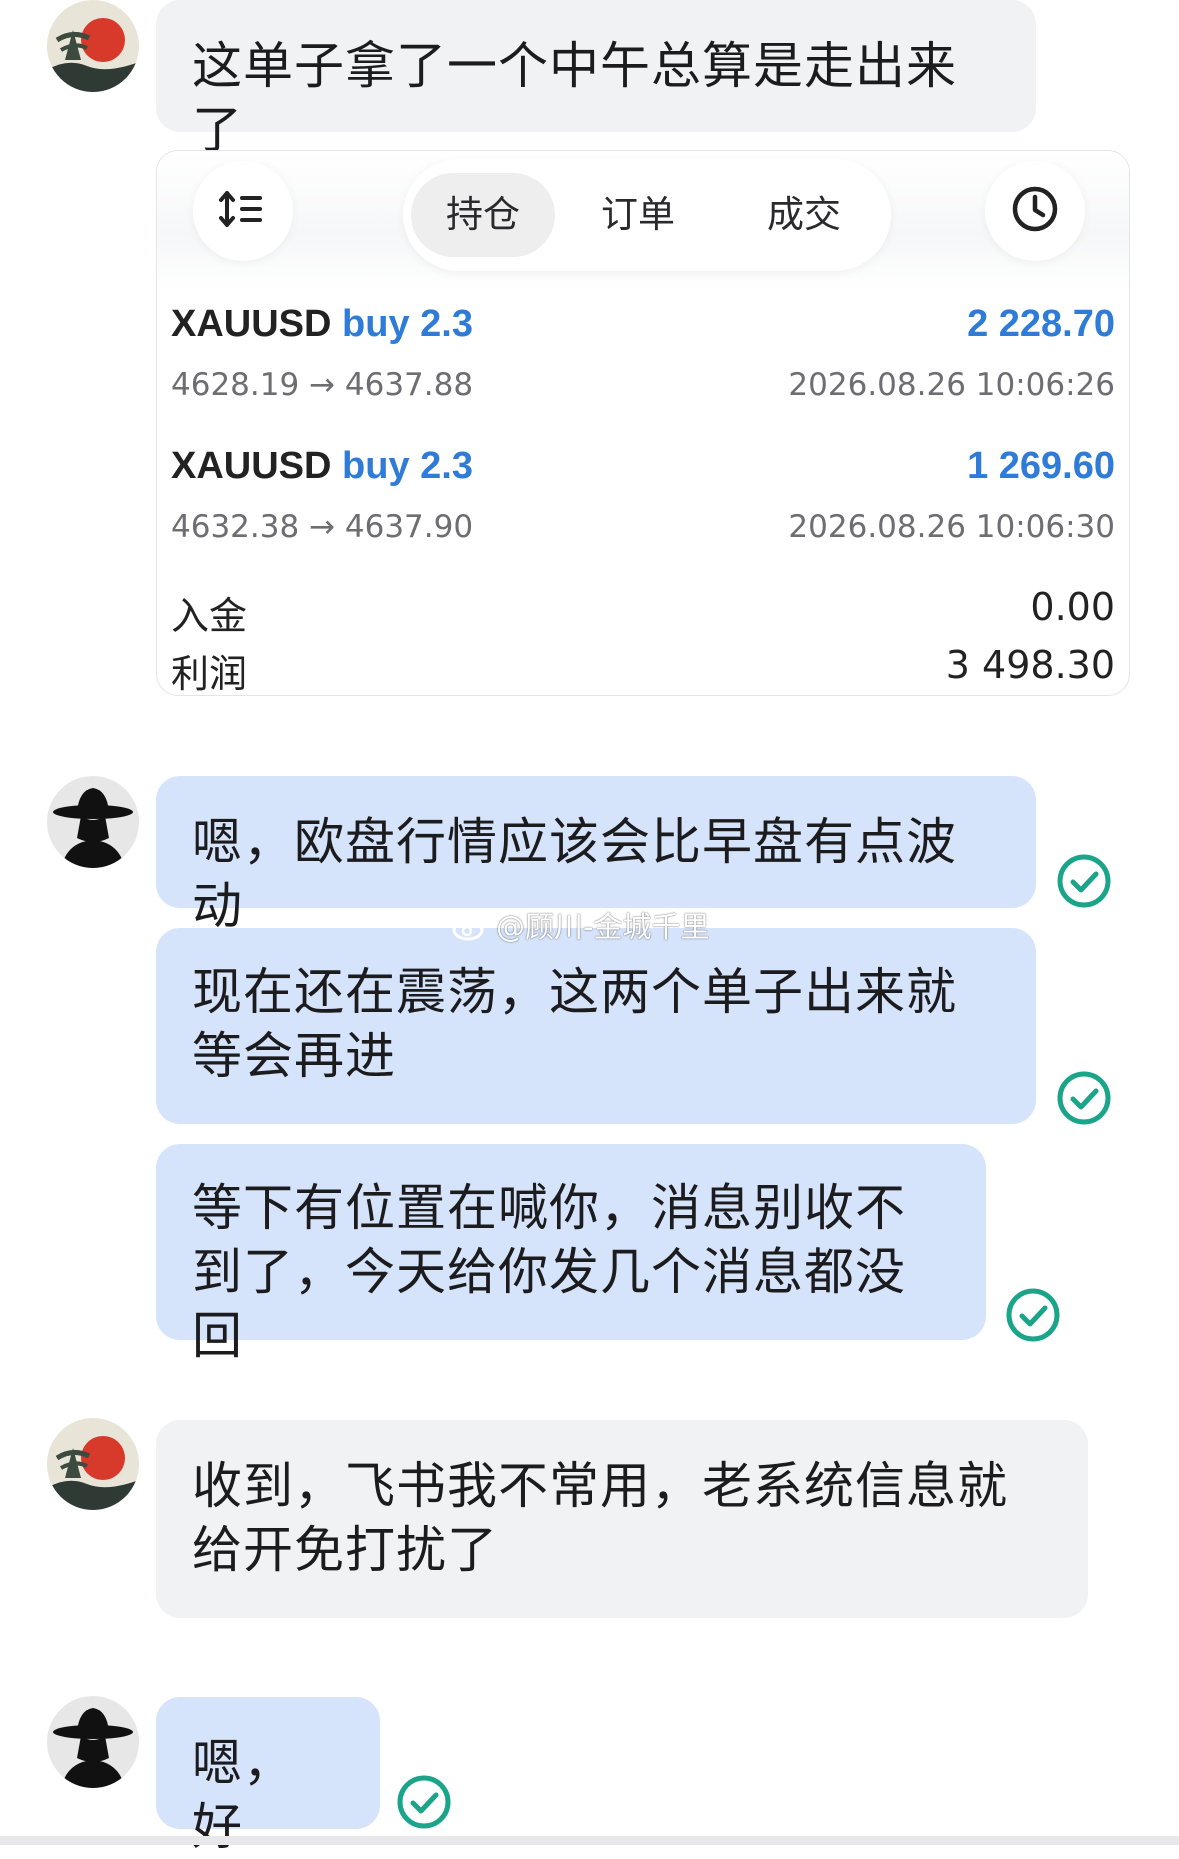 The image size is (1179, 1859). Describe the element at coordinates (472, 929) in the screenshot. I see `weibo-icon` at that location.